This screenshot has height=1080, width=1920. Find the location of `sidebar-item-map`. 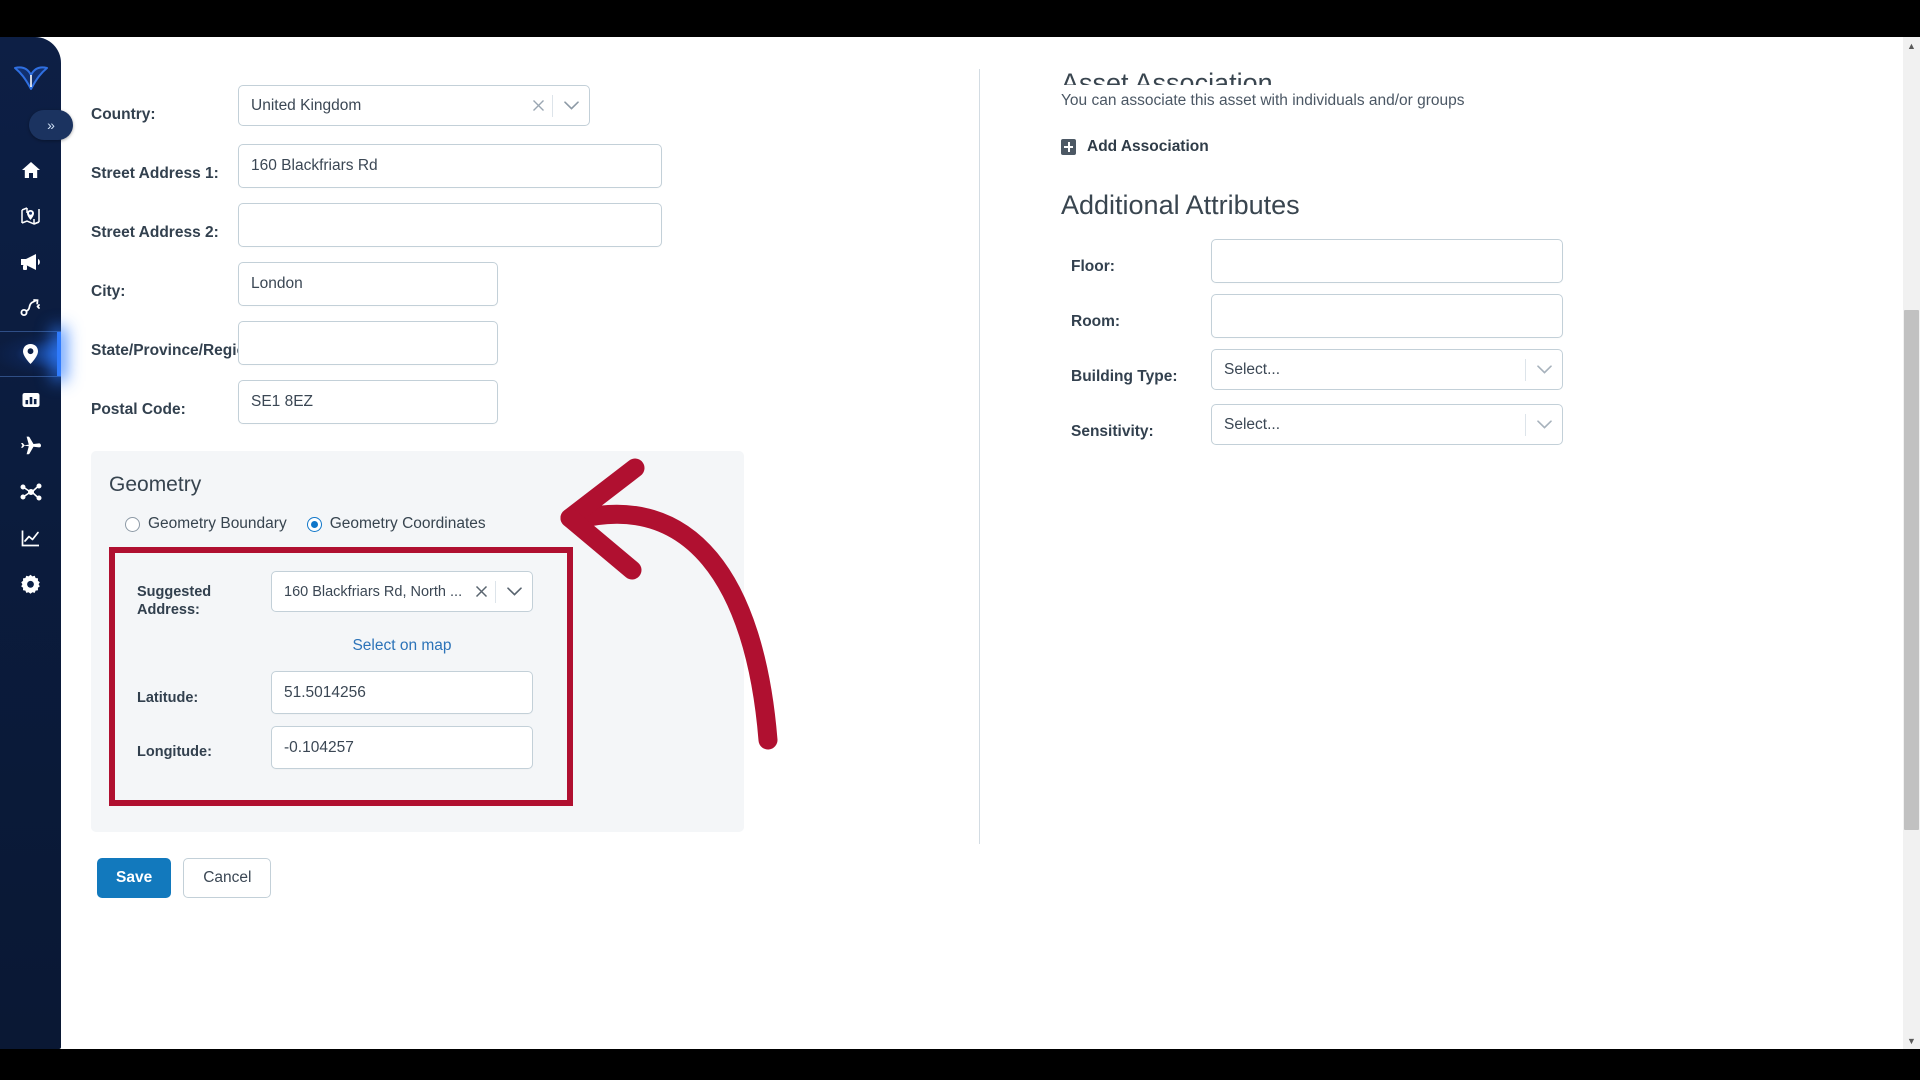

sidebar-item-map is located at coordinates (30, 216).